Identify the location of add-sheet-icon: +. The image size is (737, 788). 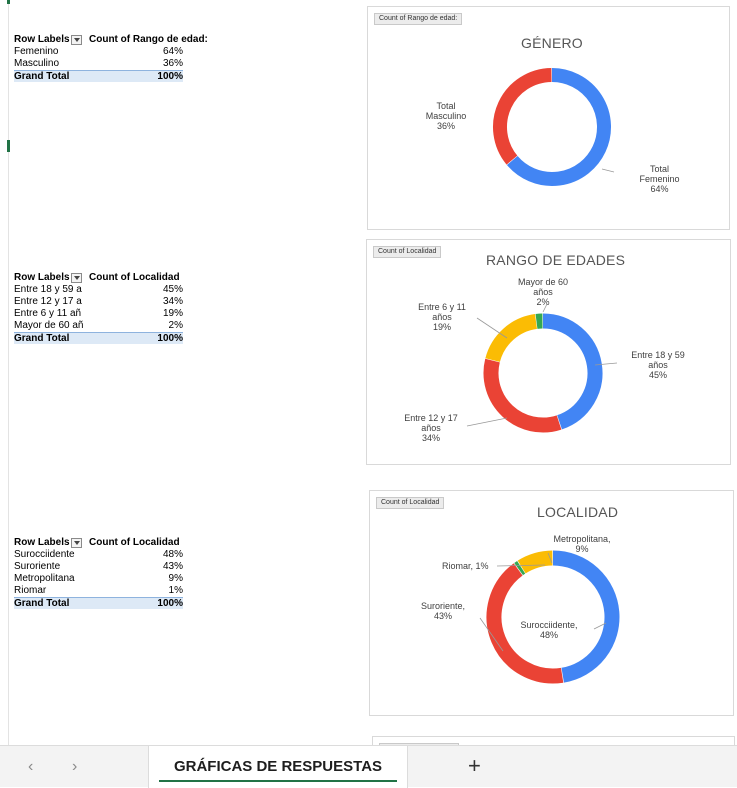
(474, 766).